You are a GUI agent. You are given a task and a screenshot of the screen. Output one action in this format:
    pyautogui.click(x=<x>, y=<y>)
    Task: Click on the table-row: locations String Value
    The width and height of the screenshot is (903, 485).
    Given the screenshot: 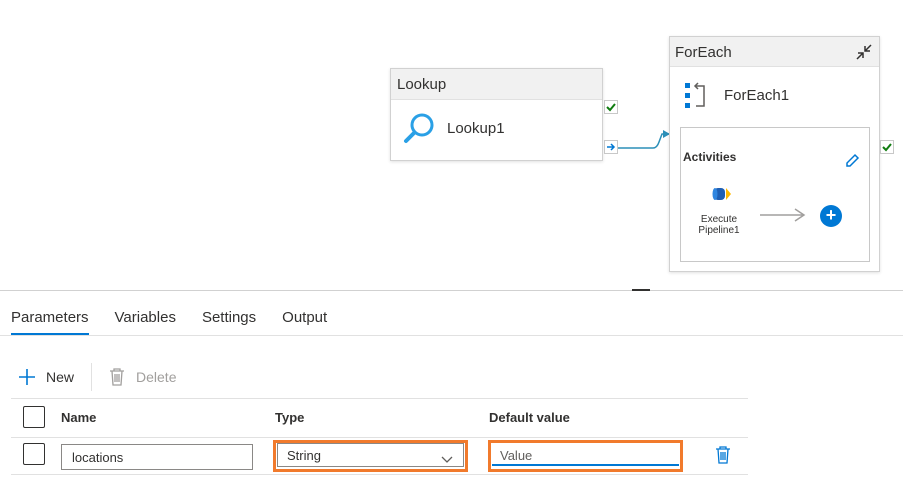 What is the action you would take?
    pyautogui.click(x=379, y=456)
    